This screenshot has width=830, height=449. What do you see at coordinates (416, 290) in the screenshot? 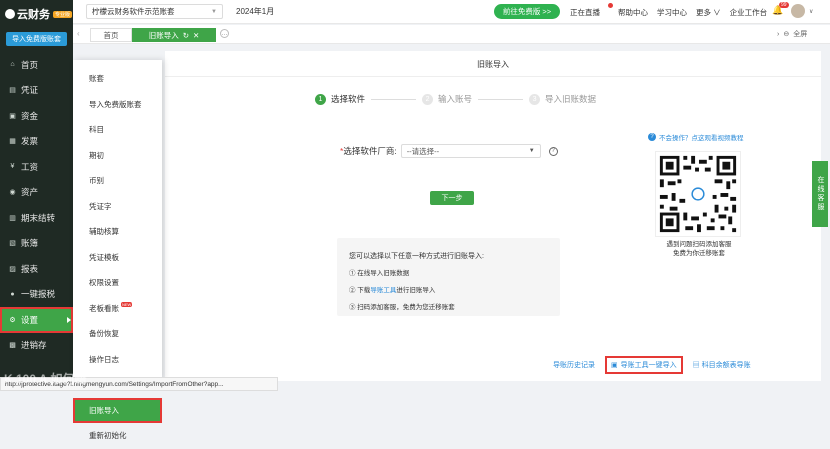
I see `way-text: 进行旧账导入` at bounding box center [416, 290].